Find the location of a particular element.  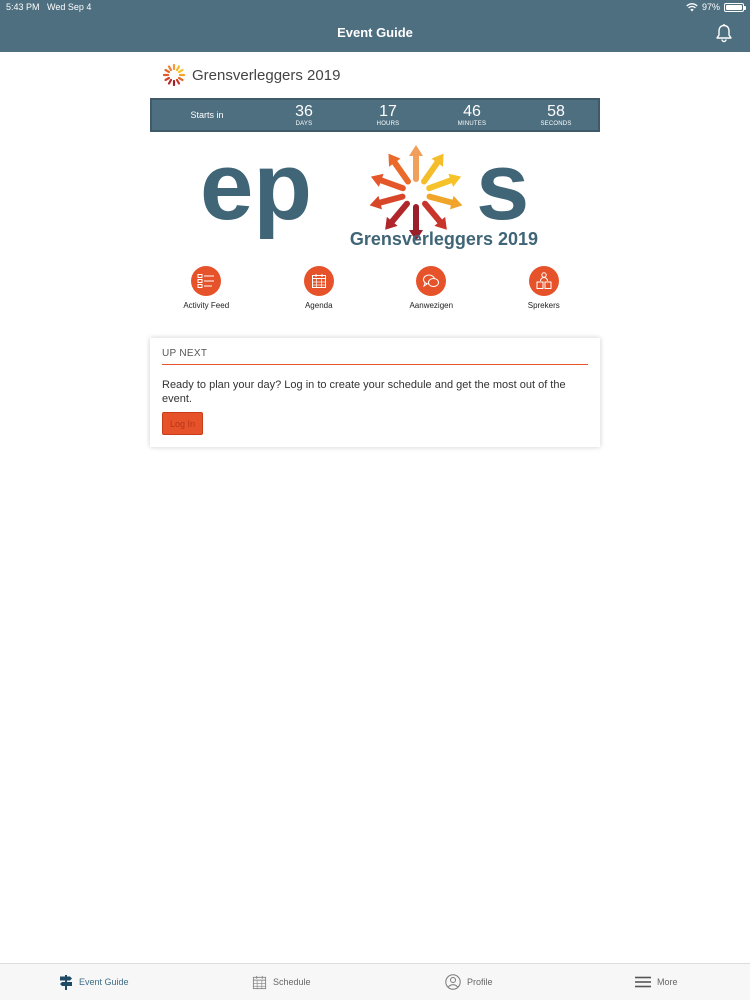

battery-percent: 97% is located at coordinates (710, 7).